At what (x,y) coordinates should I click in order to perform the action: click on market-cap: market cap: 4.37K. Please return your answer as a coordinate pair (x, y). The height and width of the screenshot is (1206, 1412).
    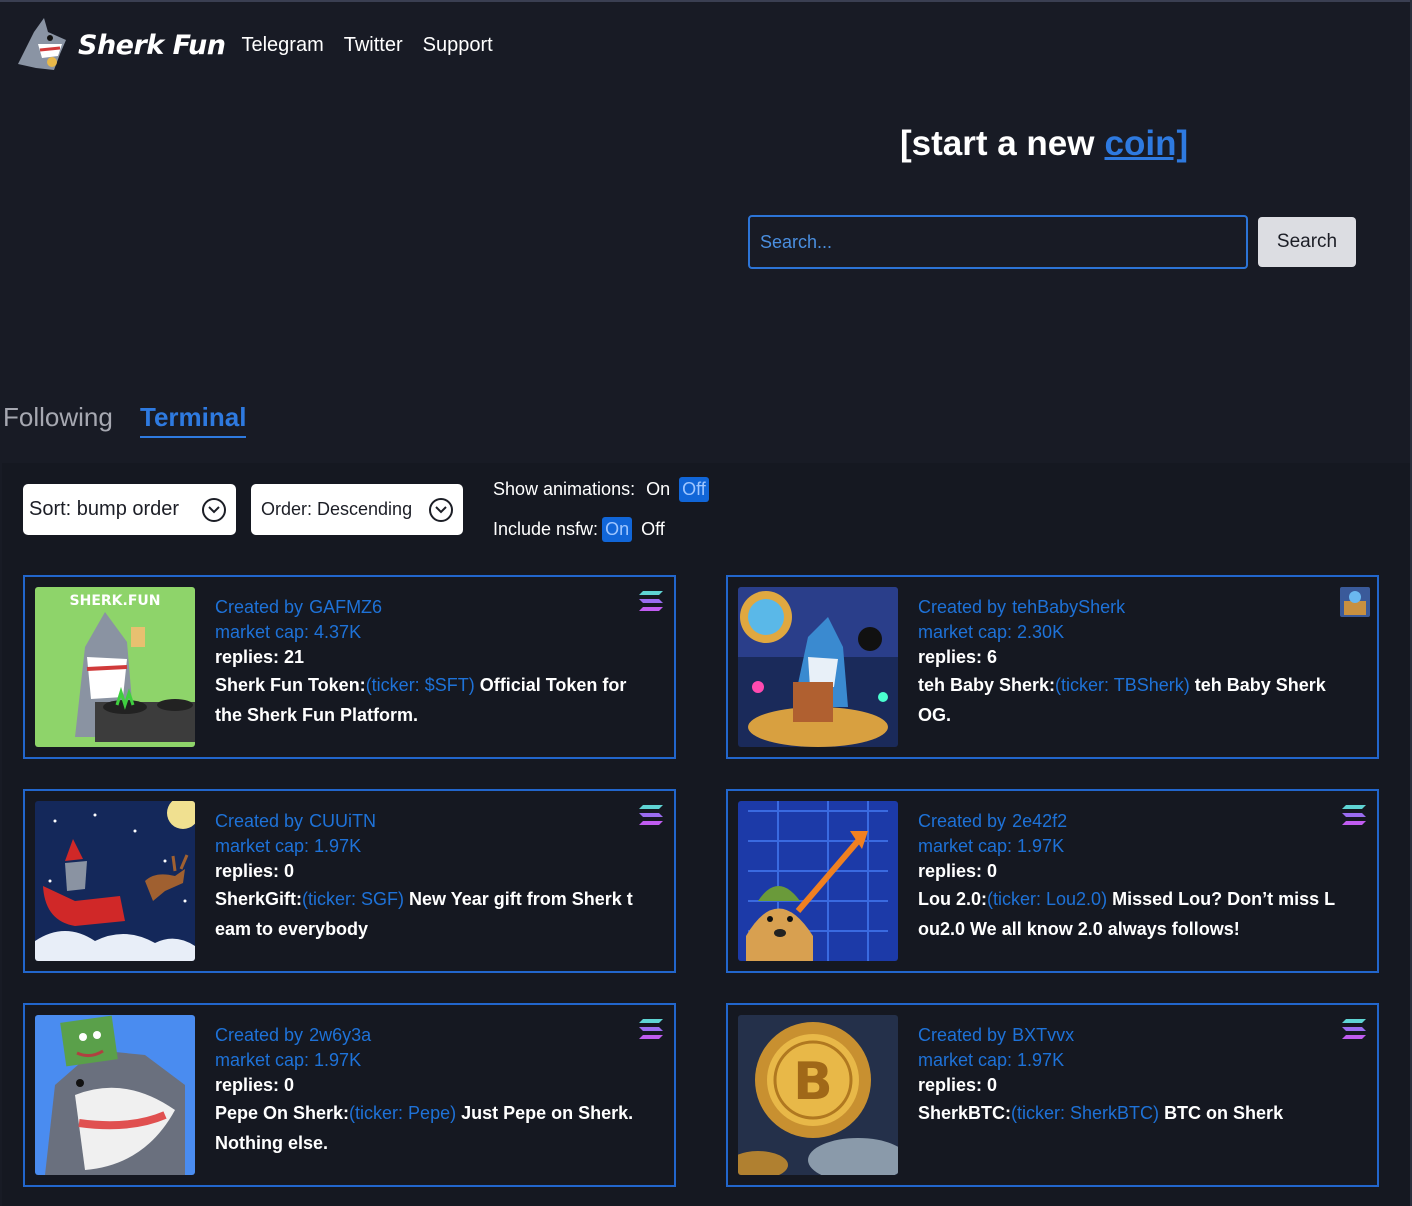
    Looking at the image, I should click on (288, 632).